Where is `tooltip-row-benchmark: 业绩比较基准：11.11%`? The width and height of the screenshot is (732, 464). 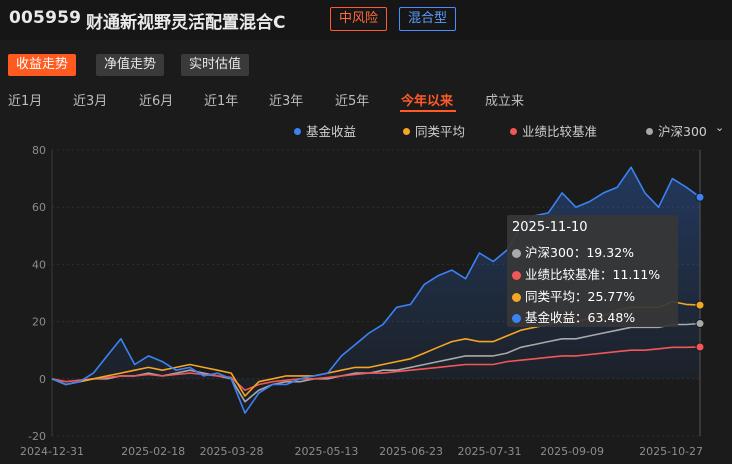
tooltip-row-benchmark: 业绩比较基准：11.11% is located at coordinates (586, 273).